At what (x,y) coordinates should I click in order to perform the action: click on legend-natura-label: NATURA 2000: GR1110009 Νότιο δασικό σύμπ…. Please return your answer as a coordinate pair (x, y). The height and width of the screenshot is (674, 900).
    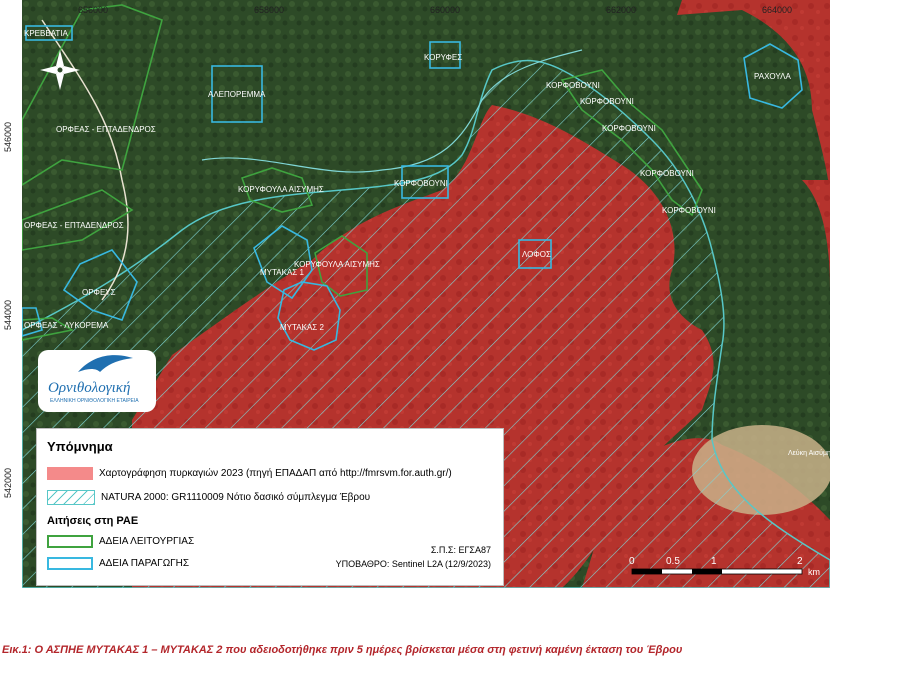
    Looking at the image, I should click on (236, 497).